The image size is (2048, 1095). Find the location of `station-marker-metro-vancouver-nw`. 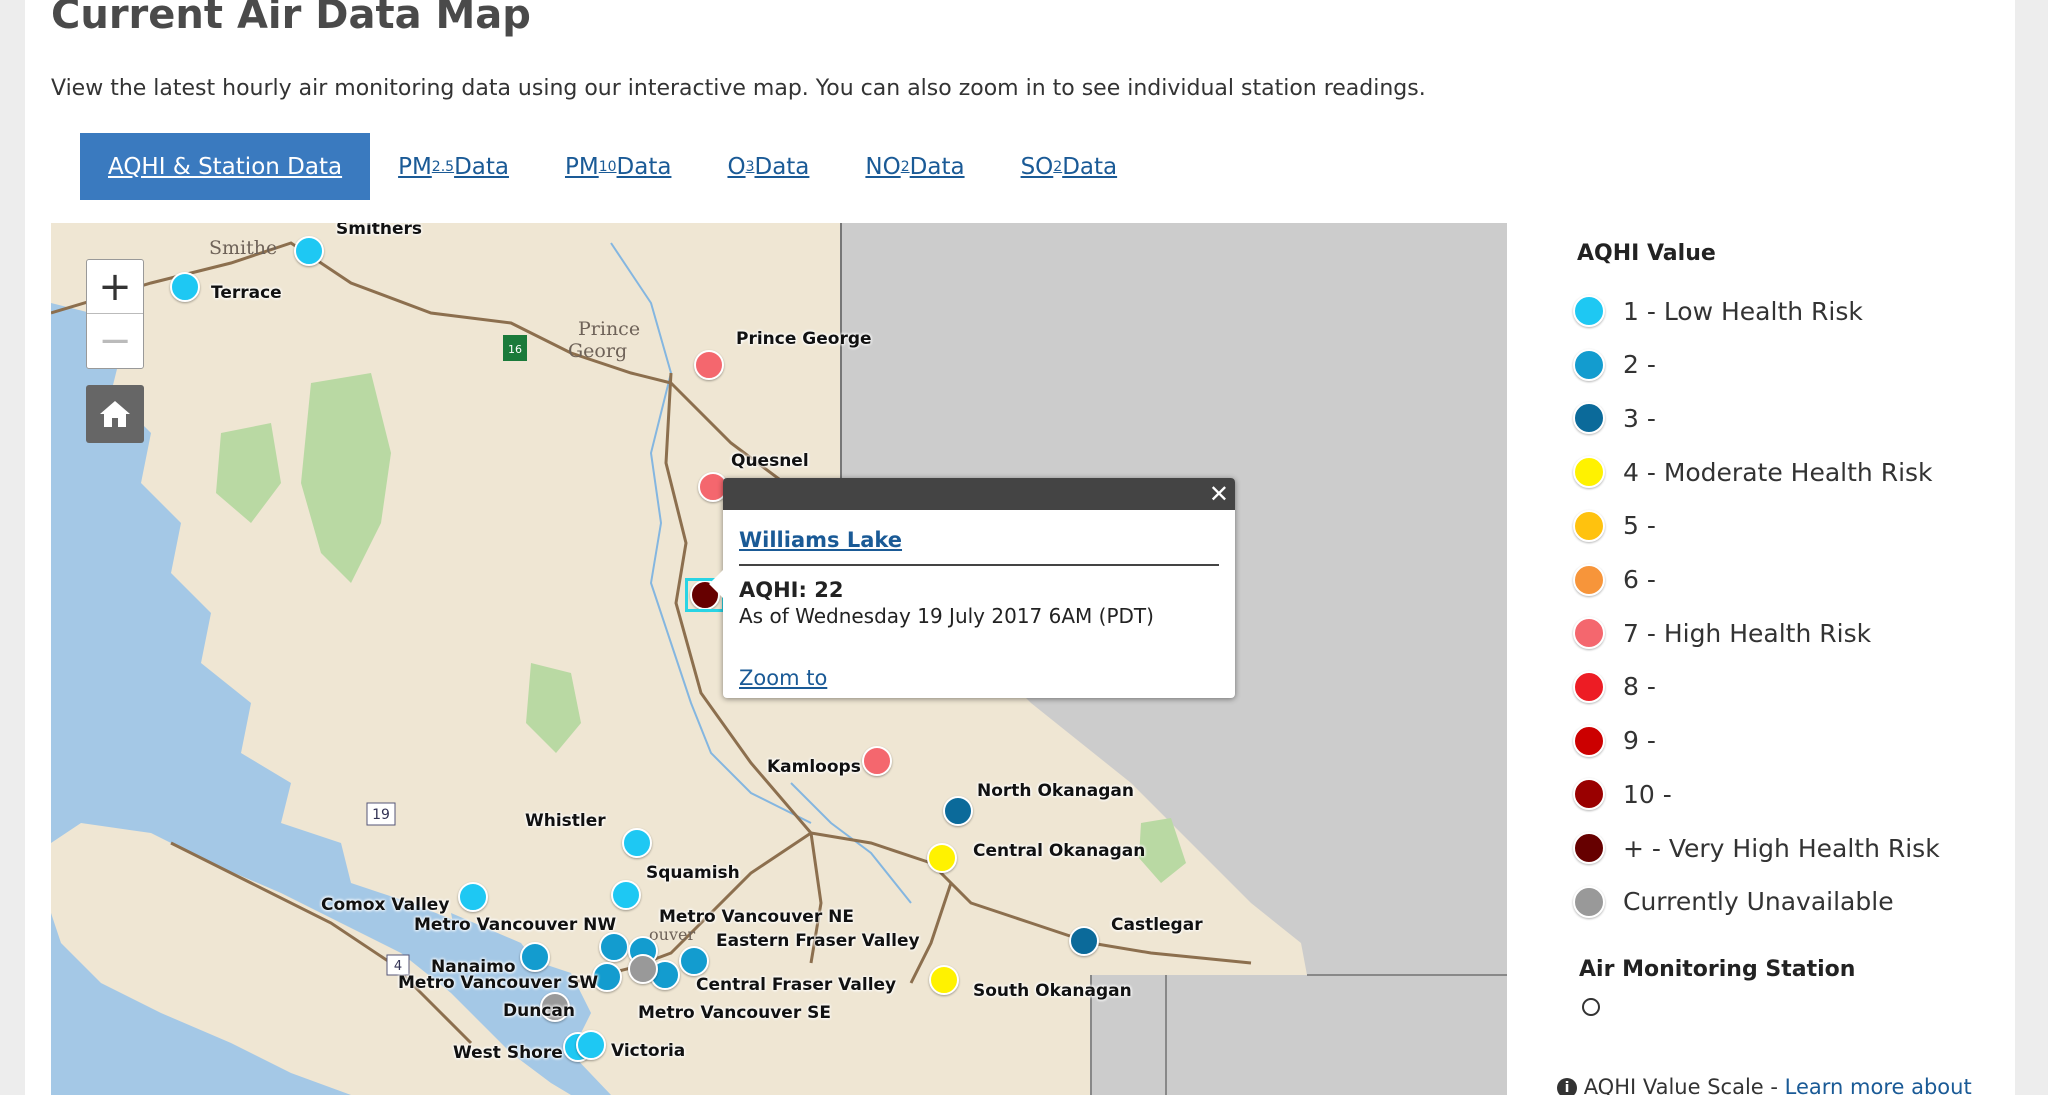

station-marker-metro-vancouver-nw is located at coordinates (614, 947).